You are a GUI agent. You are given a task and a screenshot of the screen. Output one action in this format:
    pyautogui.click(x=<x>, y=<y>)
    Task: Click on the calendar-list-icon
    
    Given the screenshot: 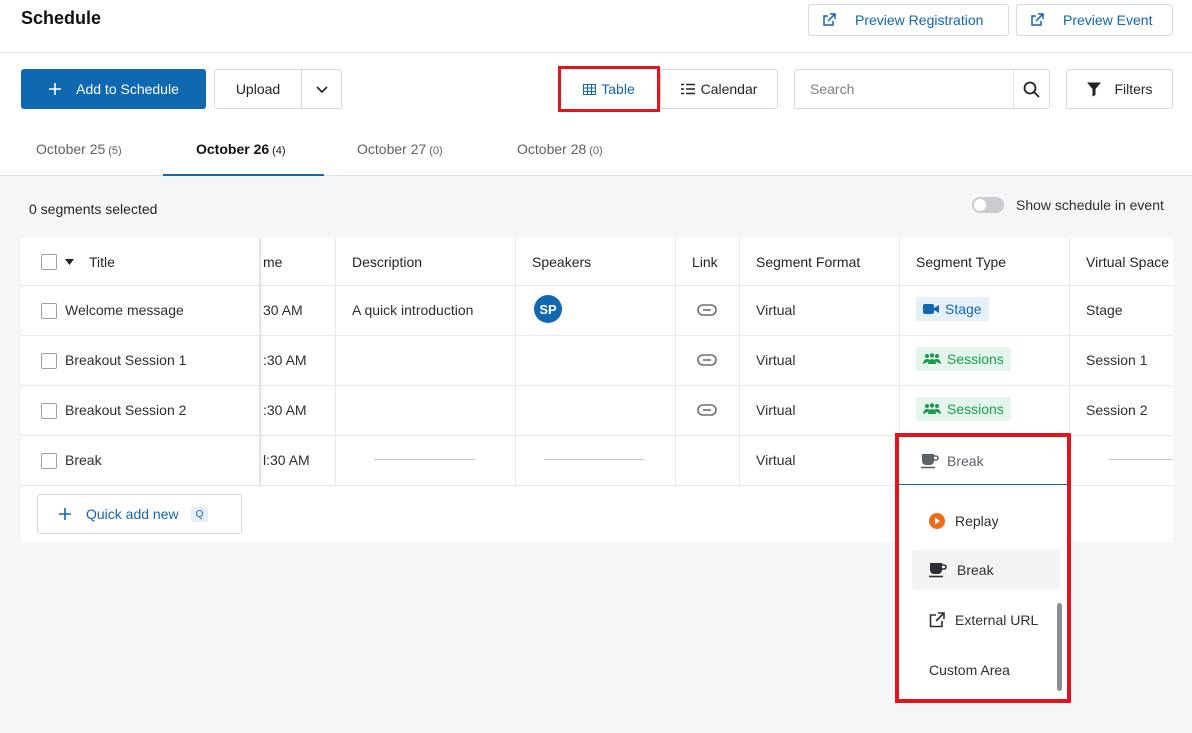 What is the action you would take?
    pyautogui.click(x=687, y=89)
    